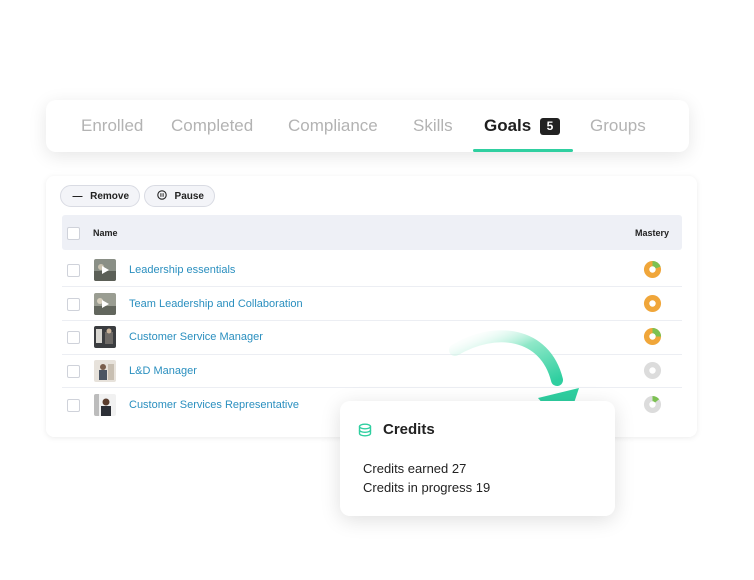  What do you see at coordinates (652, 370) in the screenshot?
I see `mastery-empty-icon` at bounding box center [652, 370].